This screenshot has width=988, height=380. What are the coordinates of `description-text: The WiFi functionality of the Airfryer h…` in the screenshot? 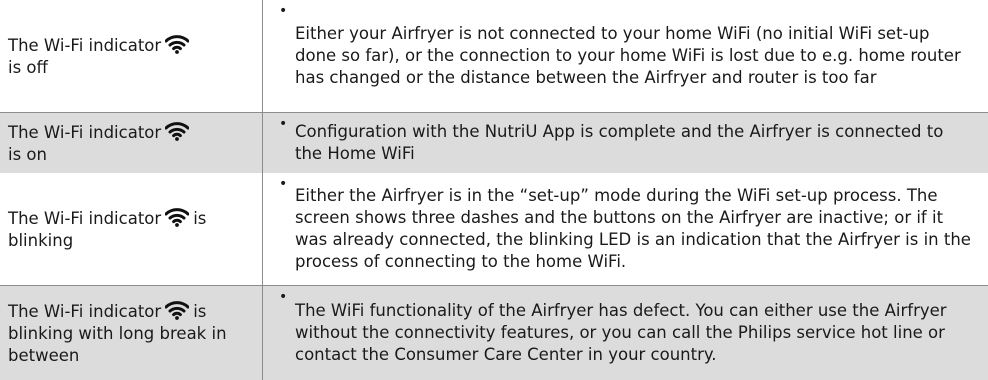 It's located at (621, 332).